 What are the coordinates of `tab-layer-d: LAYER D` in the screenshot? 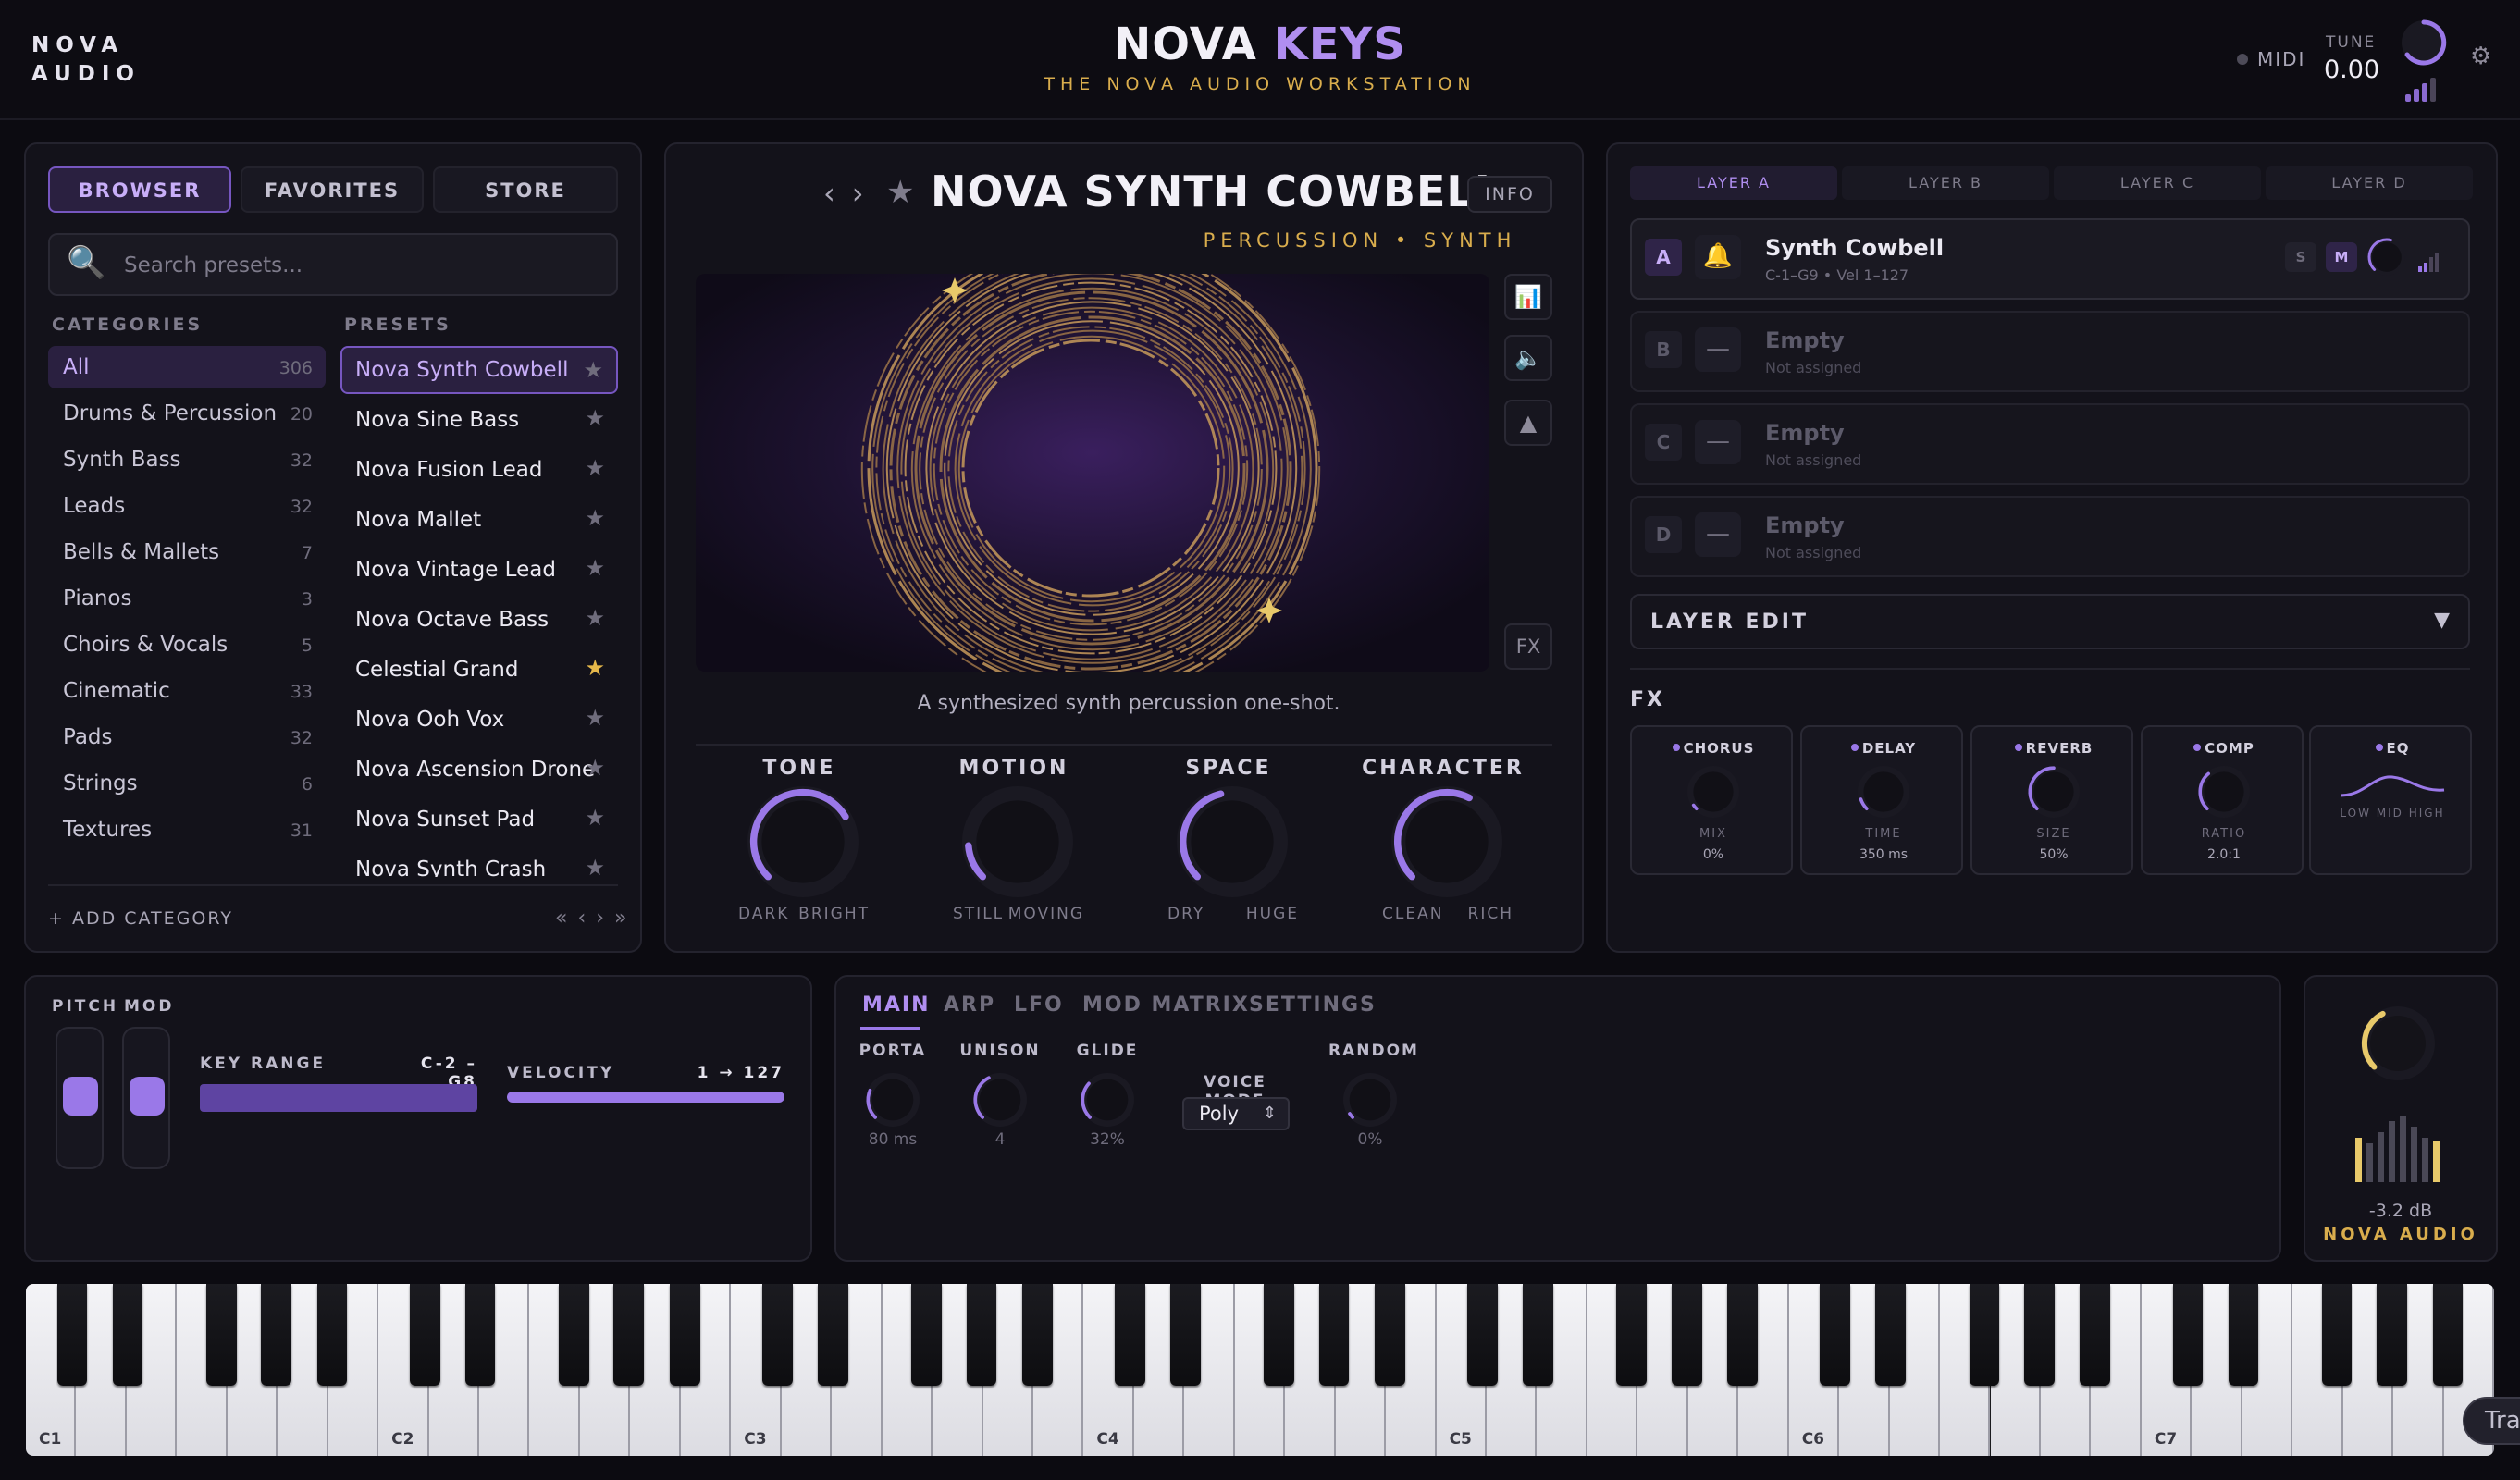 It's located at (2369, 183).